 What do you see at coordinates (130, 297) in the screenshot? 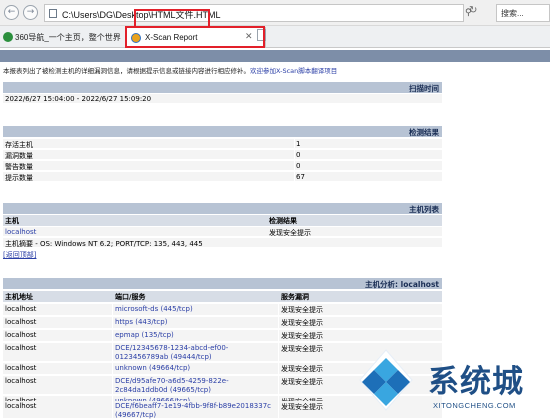
I see `col-port: 端口/服务` at bounding box center [130, 297].